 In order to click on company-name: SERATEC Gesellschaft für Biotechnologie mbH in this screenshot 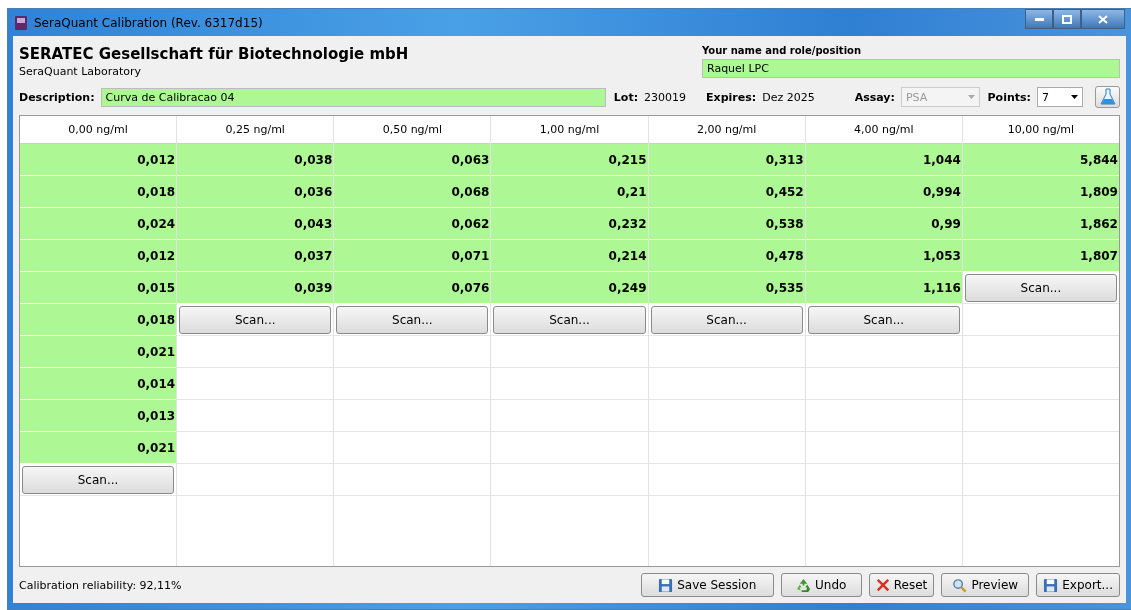, I will do `click(214, 54)`.